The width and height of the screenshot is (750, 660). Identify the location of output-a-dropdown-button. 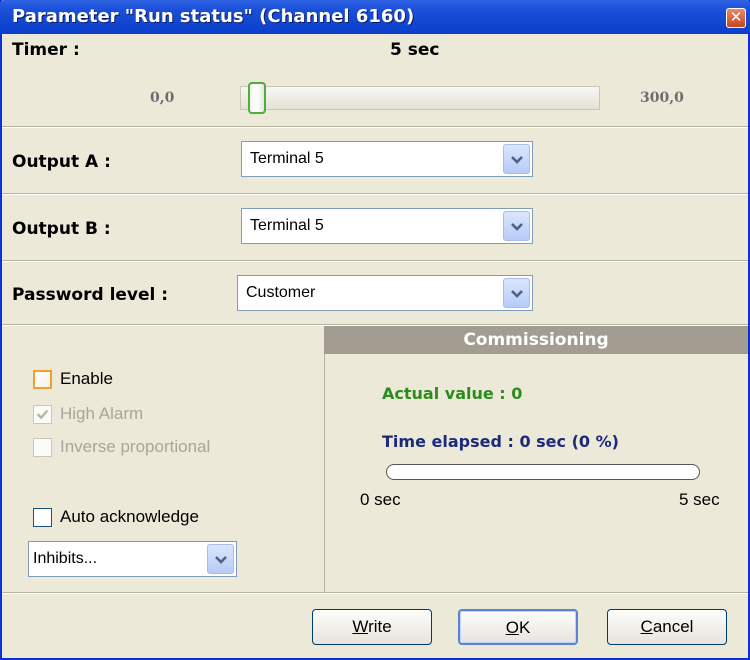
(516, 159).